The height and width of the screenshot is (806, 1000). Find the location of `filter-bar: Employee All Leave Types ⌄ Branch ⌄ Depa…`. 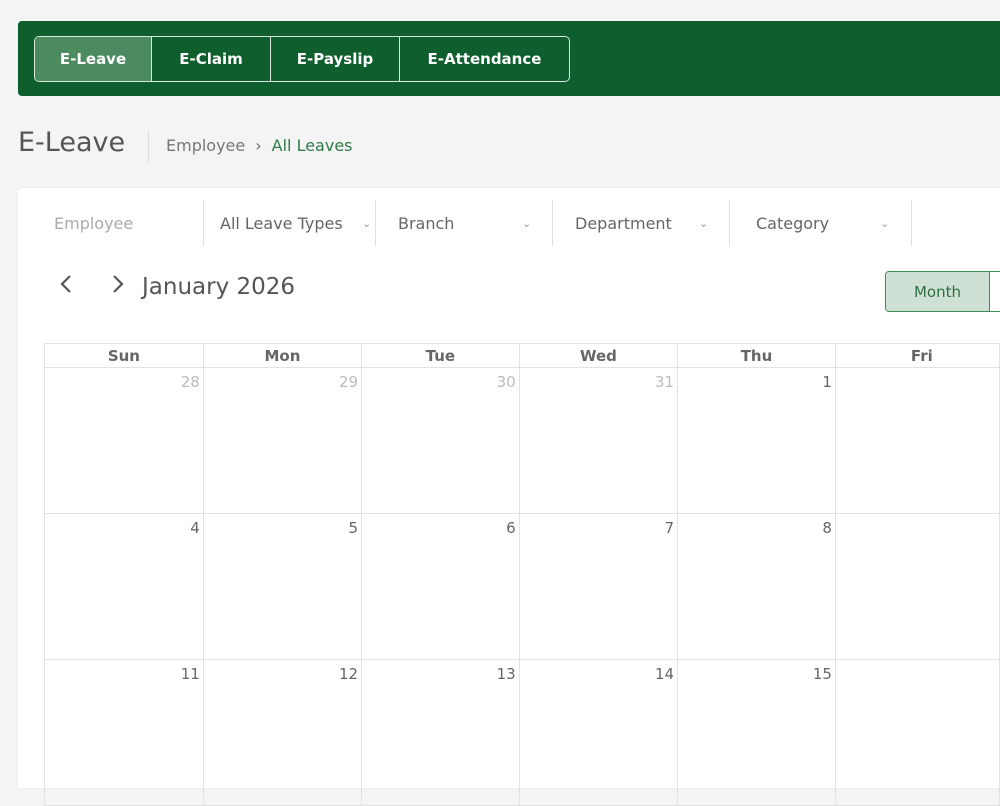

filter-bar: Employee All Leave Types ⌄ Branch ⌄ Depa… is located at coordinates (509, 223).